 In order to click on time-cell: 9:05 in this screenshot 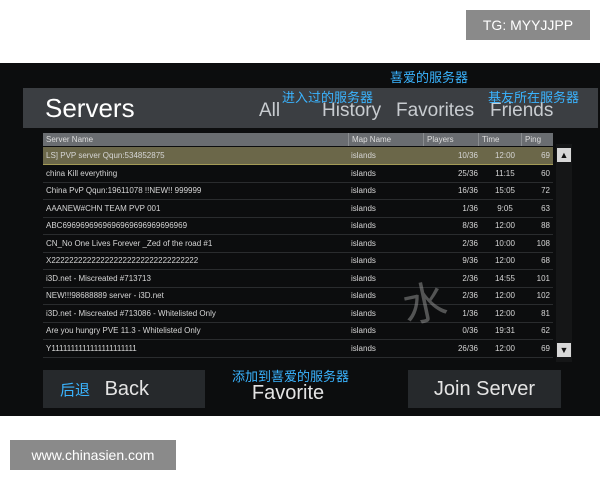, I will do `click(505, 208)`.